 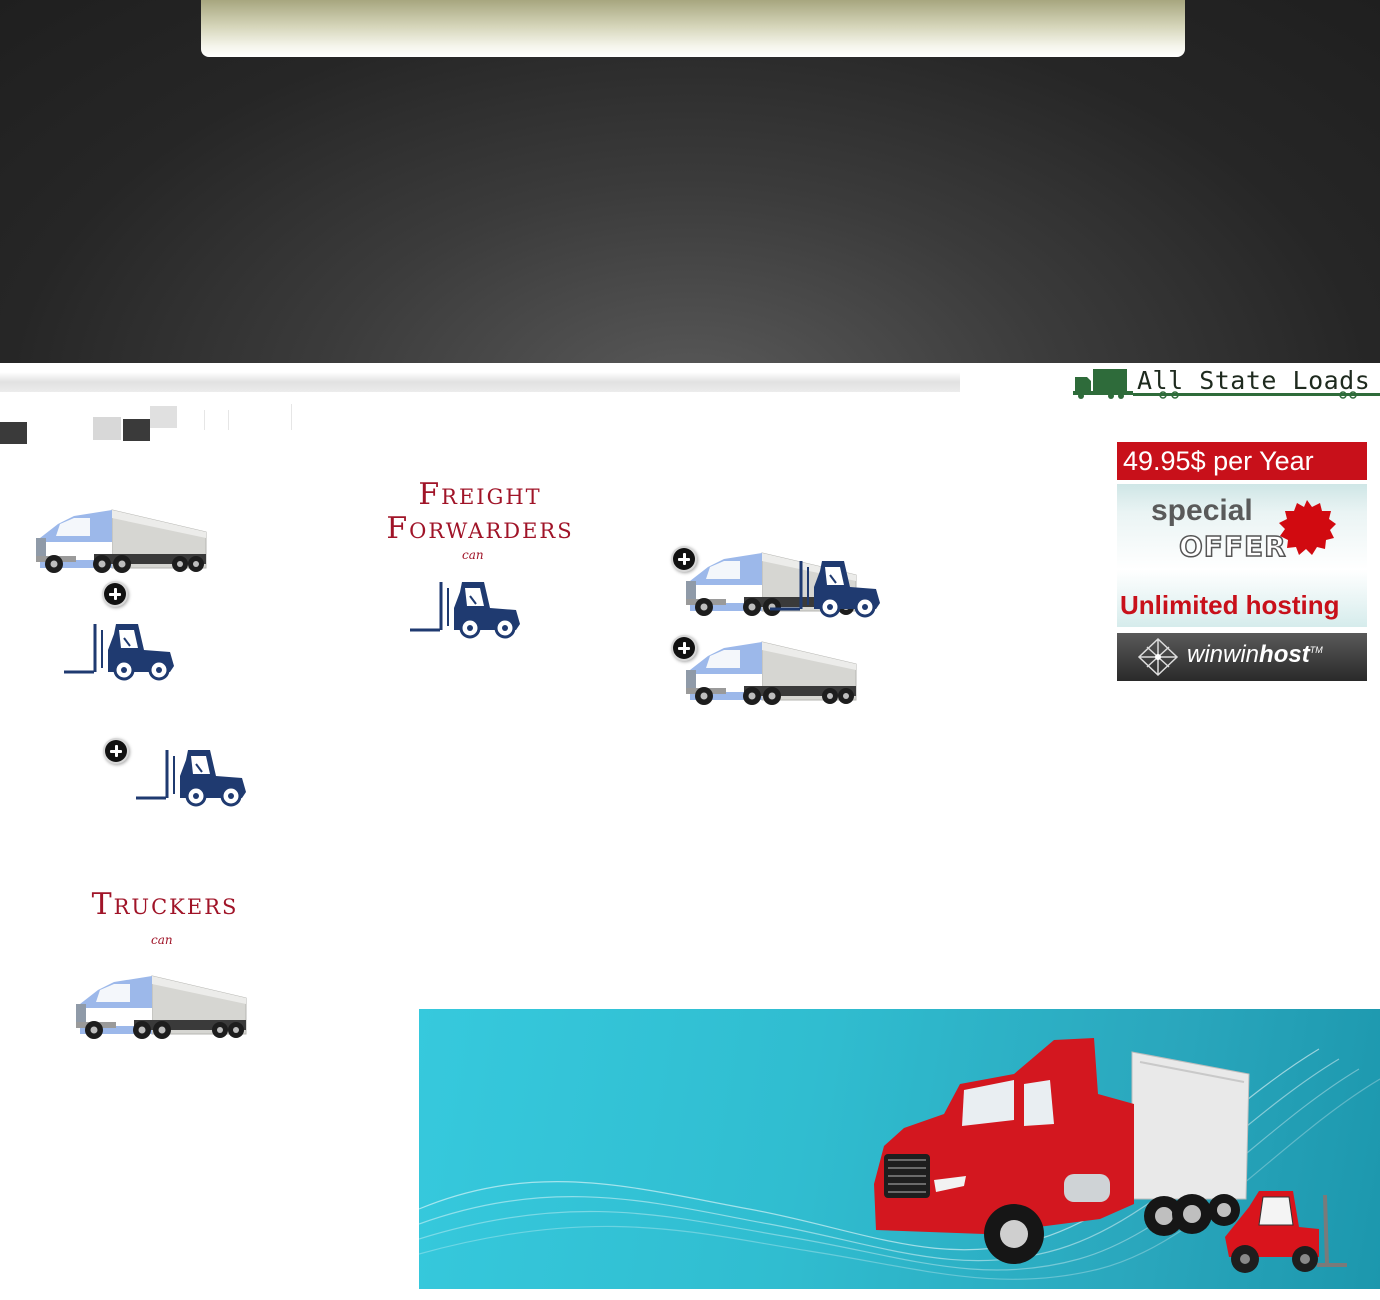 I want to click on nav-strip, so click(x=693, y=28).